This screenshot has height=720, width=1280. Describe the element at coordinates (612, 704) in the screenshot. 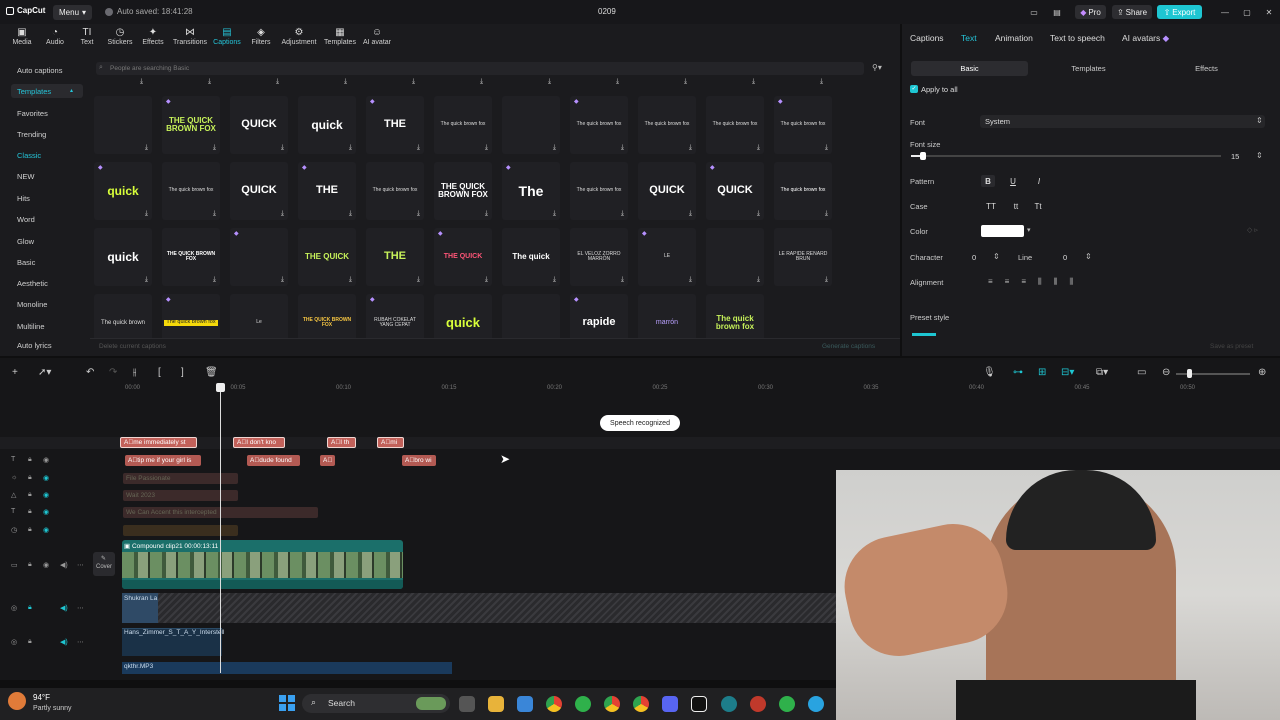

I see `chrome-profile-icon` at that location.